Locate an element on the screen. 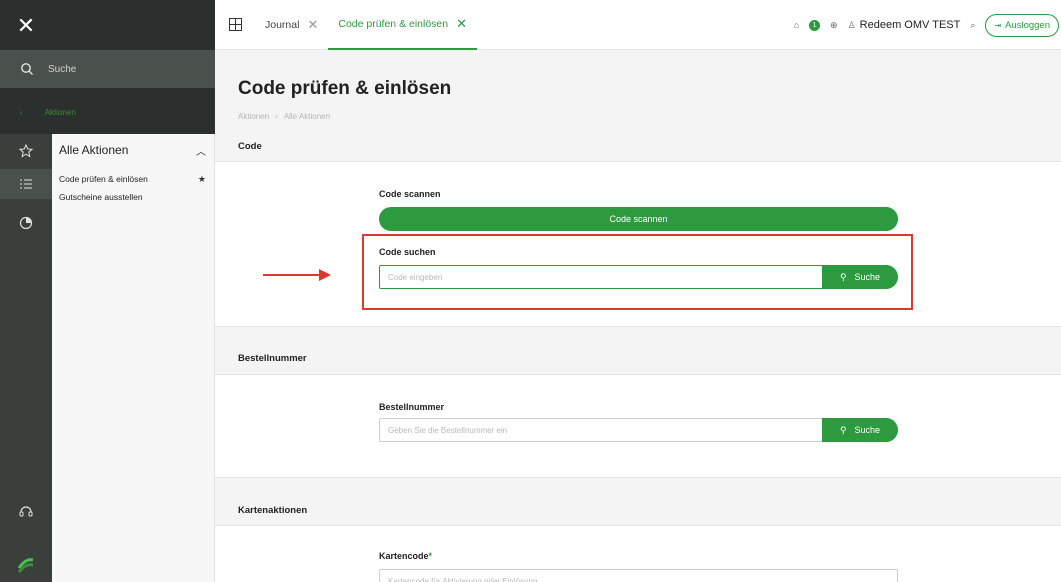  sidebar-search-label: Suche is located at coordinates (62, 69).